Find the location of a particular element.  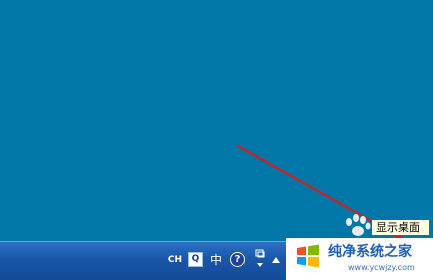

show-desktop-tooltip: 显示桌面 is located at coordinates (400, 227).